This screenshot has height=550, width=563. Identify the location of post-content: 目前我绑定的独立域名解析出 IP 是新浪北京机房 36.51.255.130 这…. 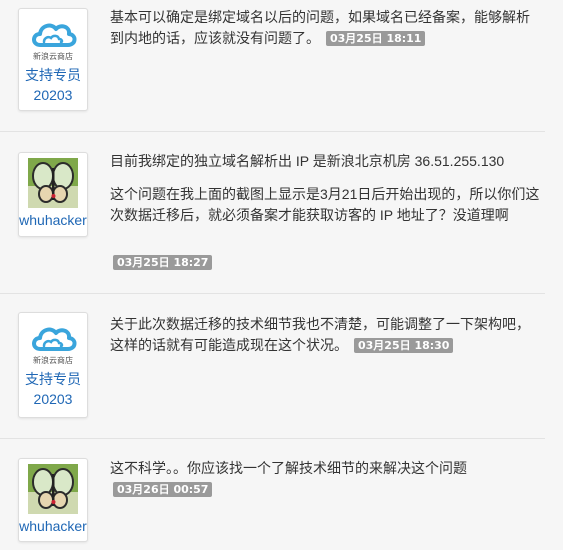
(326, 188).